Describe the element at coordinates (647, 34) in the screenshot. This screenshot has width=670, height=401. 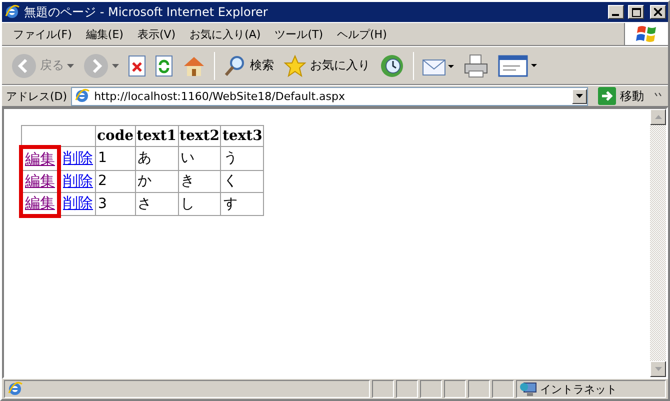
I see `windows-flag-icon` at that location.